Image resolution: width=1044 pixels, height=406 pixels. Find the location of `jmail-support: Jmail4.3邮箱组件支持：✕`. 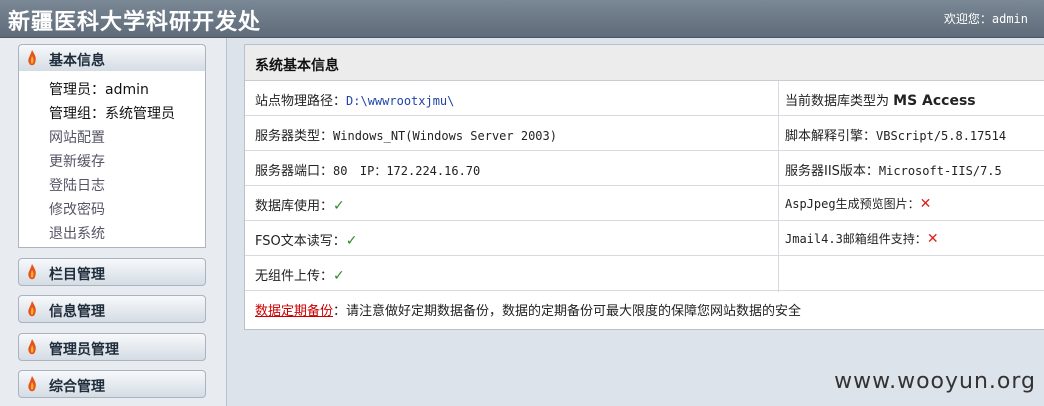

jmail-support: Jmail4.3邮箱组件支持：✕ is located at coordinates (862, 238).